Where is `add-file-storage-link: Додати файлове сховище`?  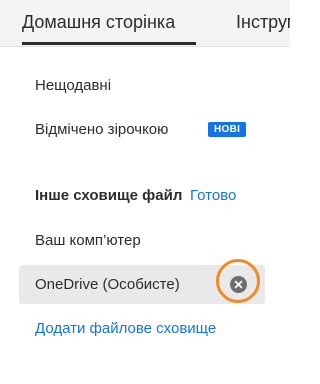
add-file-storage-link: Додати файлове сховище is located at coordinates (125, 329).